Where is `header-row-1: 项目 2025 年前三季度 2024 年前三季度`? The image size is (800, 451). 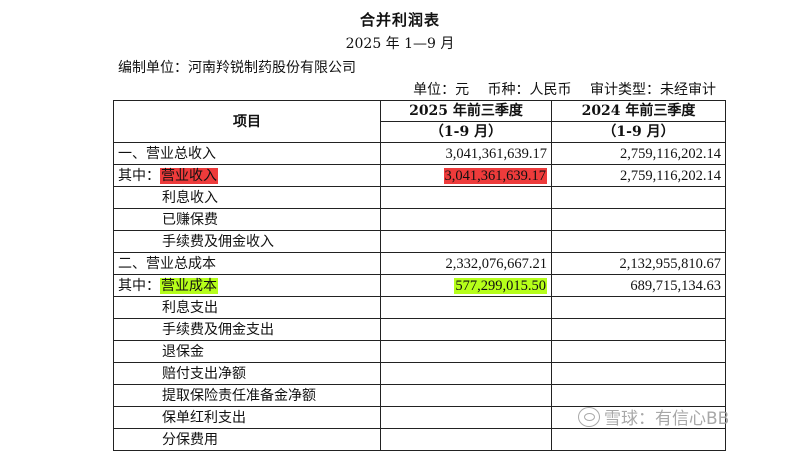
header-row-1: 项目 2025 年前三季度 2024 年前三季度 is located at coordinates (419, 121).